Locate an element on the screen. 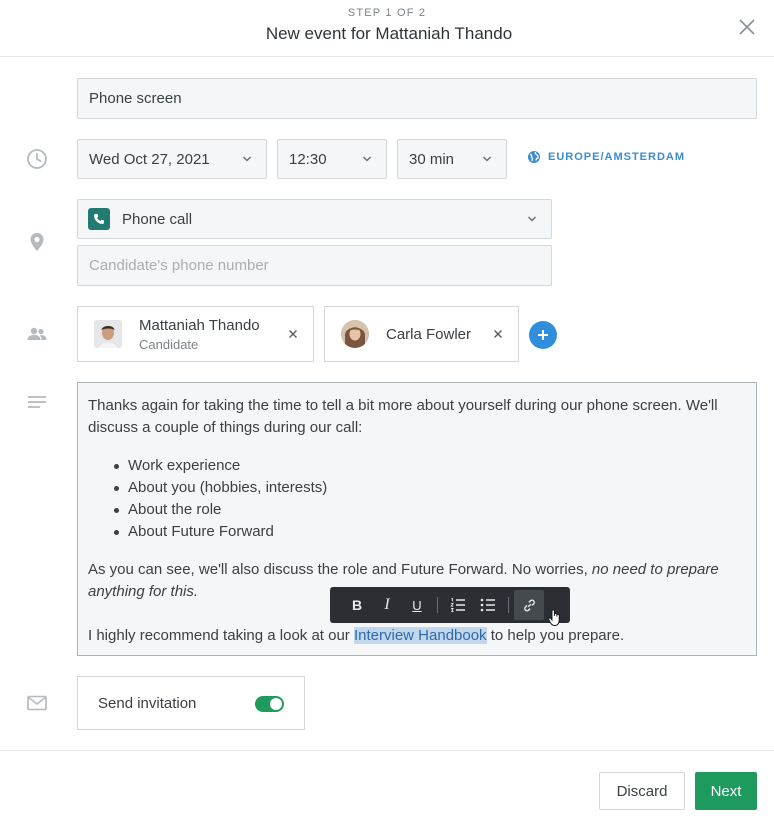 This screenshot has width=774, height=825. location-type-value: Phone call is located at coordinates (157, 219).